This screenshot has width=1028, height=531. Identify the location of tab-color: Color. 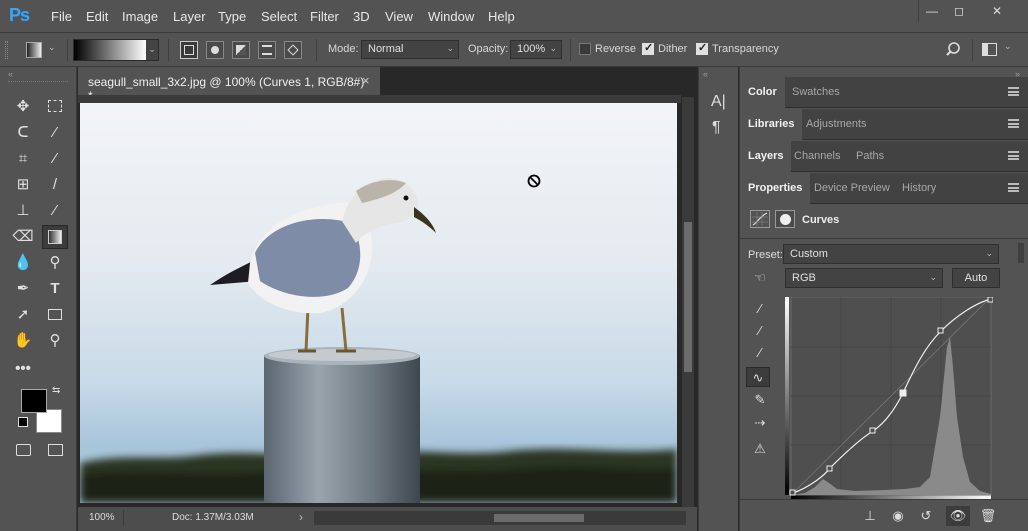
(762, 92).